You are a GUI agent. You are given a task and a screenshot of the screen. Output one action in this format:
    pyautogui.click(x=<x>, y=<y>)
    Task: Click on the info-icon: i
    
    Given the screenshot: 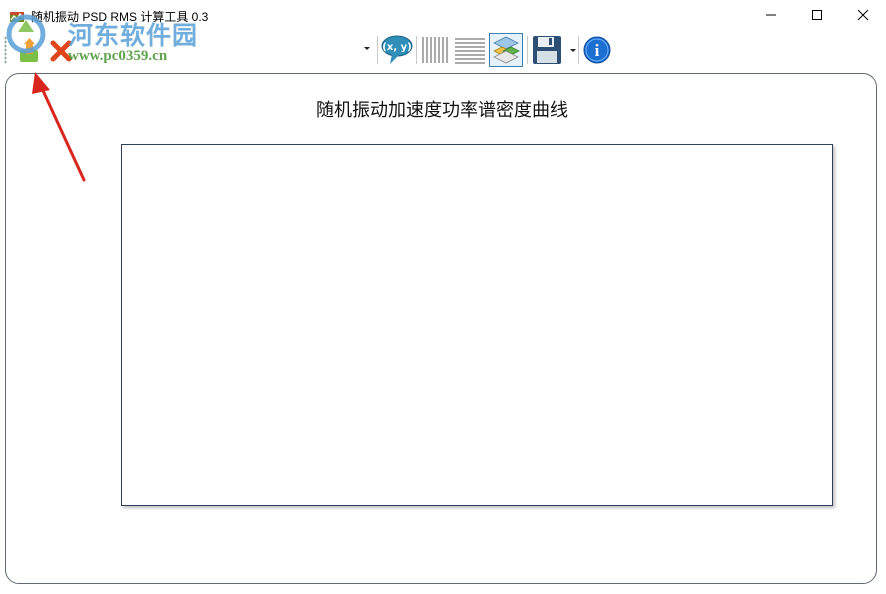 What is the action you would take?
    pyautogui.click(x=597, y=50)
    